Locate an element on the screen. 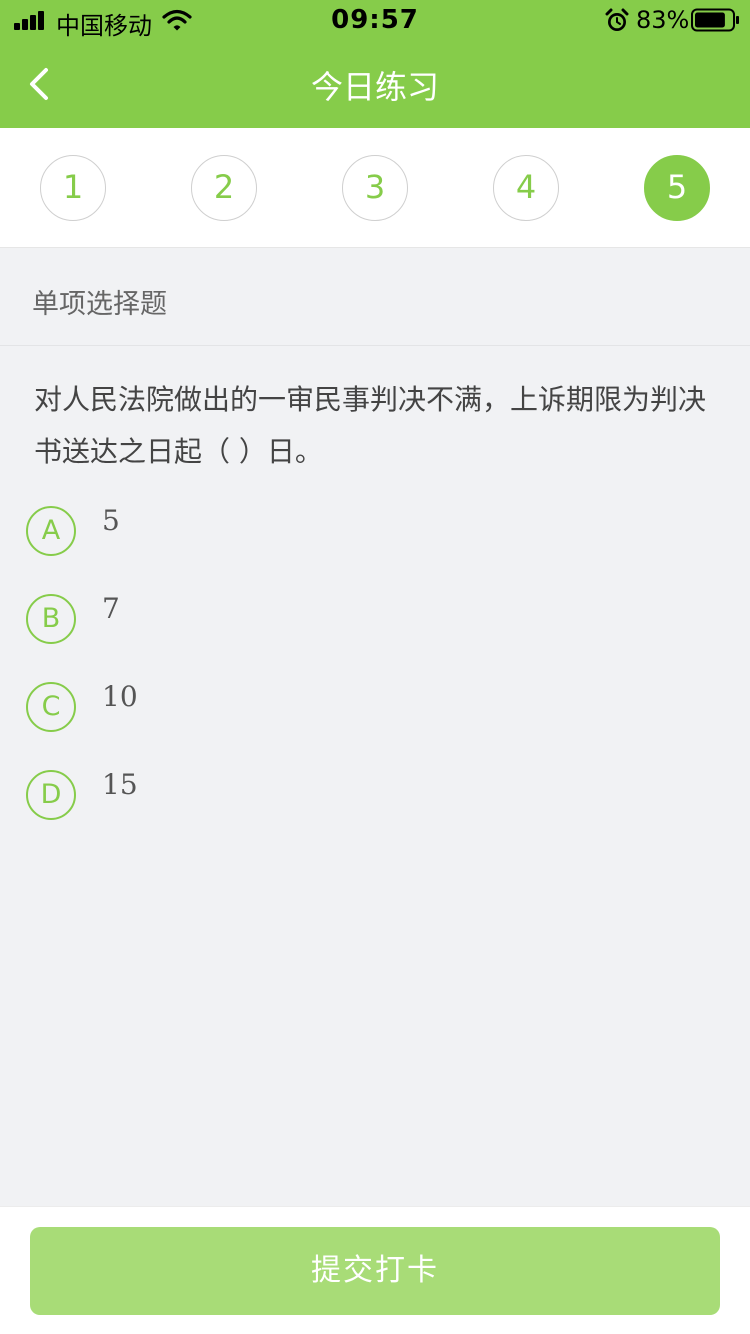 The height and width of the screenshot is (1334, 750). question-number-bar: 1 2 3 4 5 is located at coordinates (375, 188).